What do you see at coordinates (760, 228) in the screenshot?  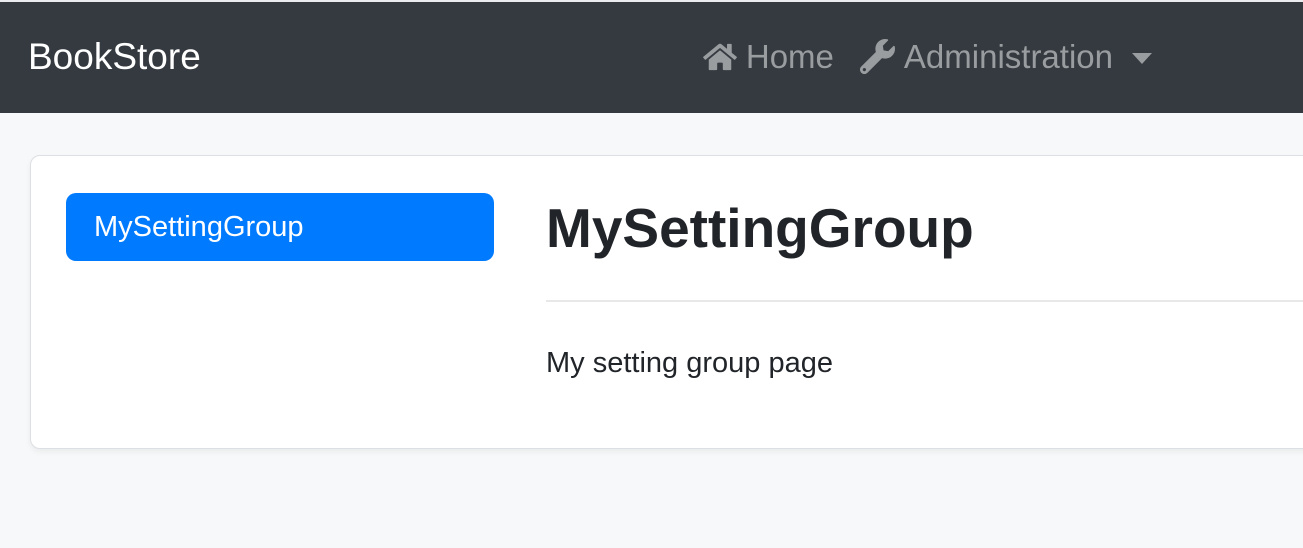 I see `page-title: MySettingGroup` at bounding box center [760, 228].